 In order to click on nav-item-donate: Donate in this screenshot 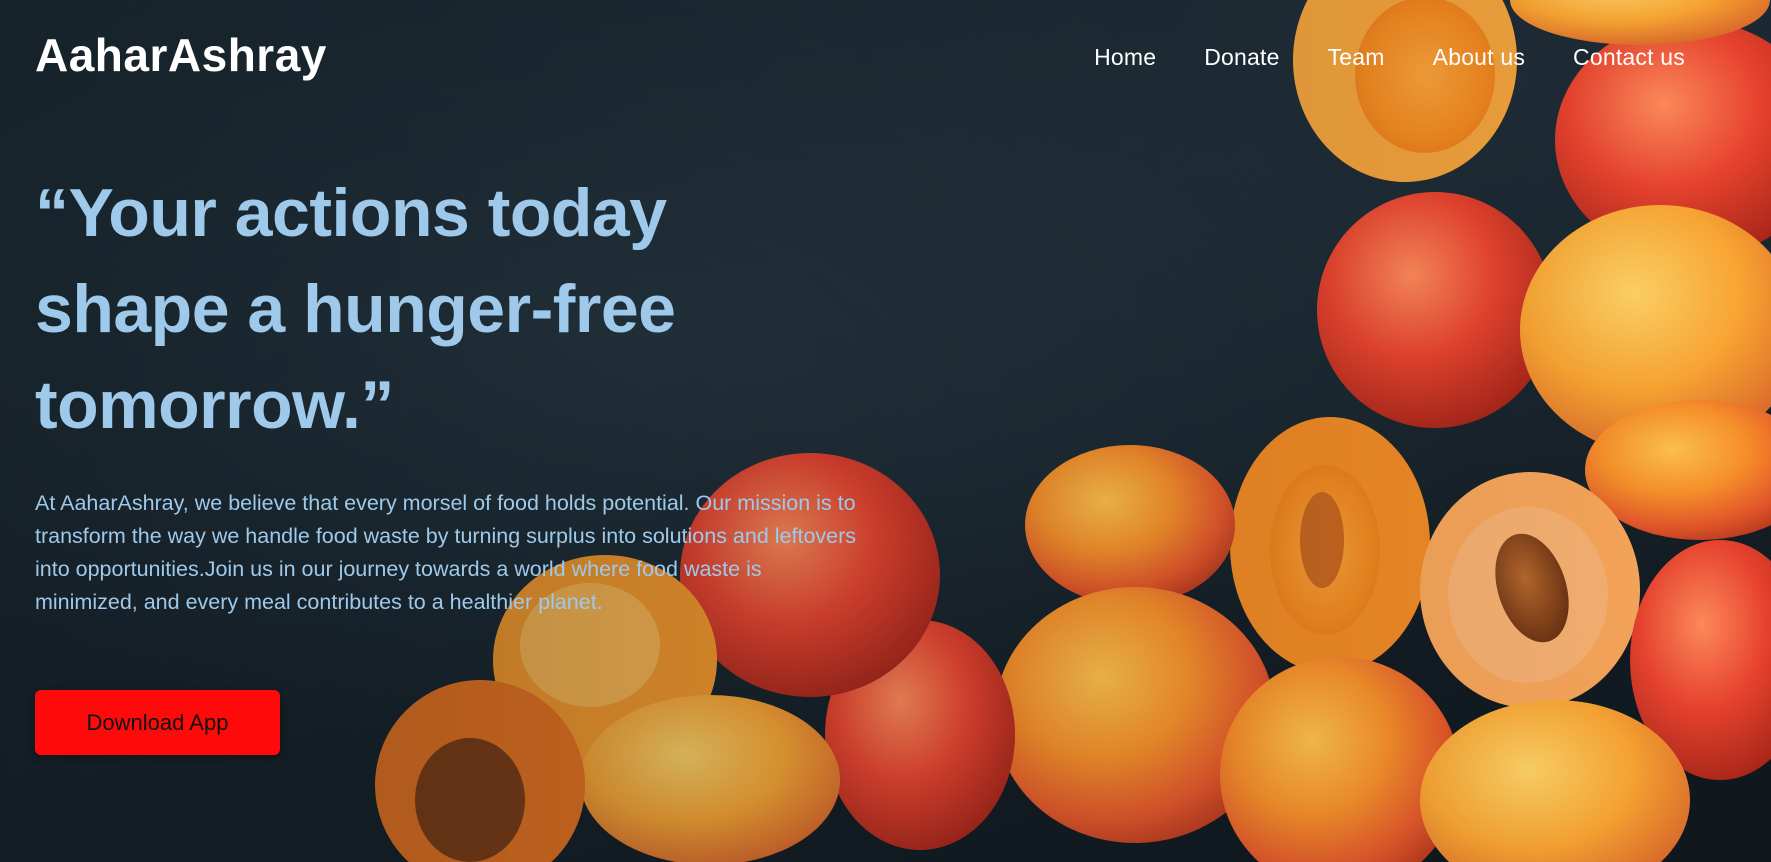, I will do `click(1241, 57)`.